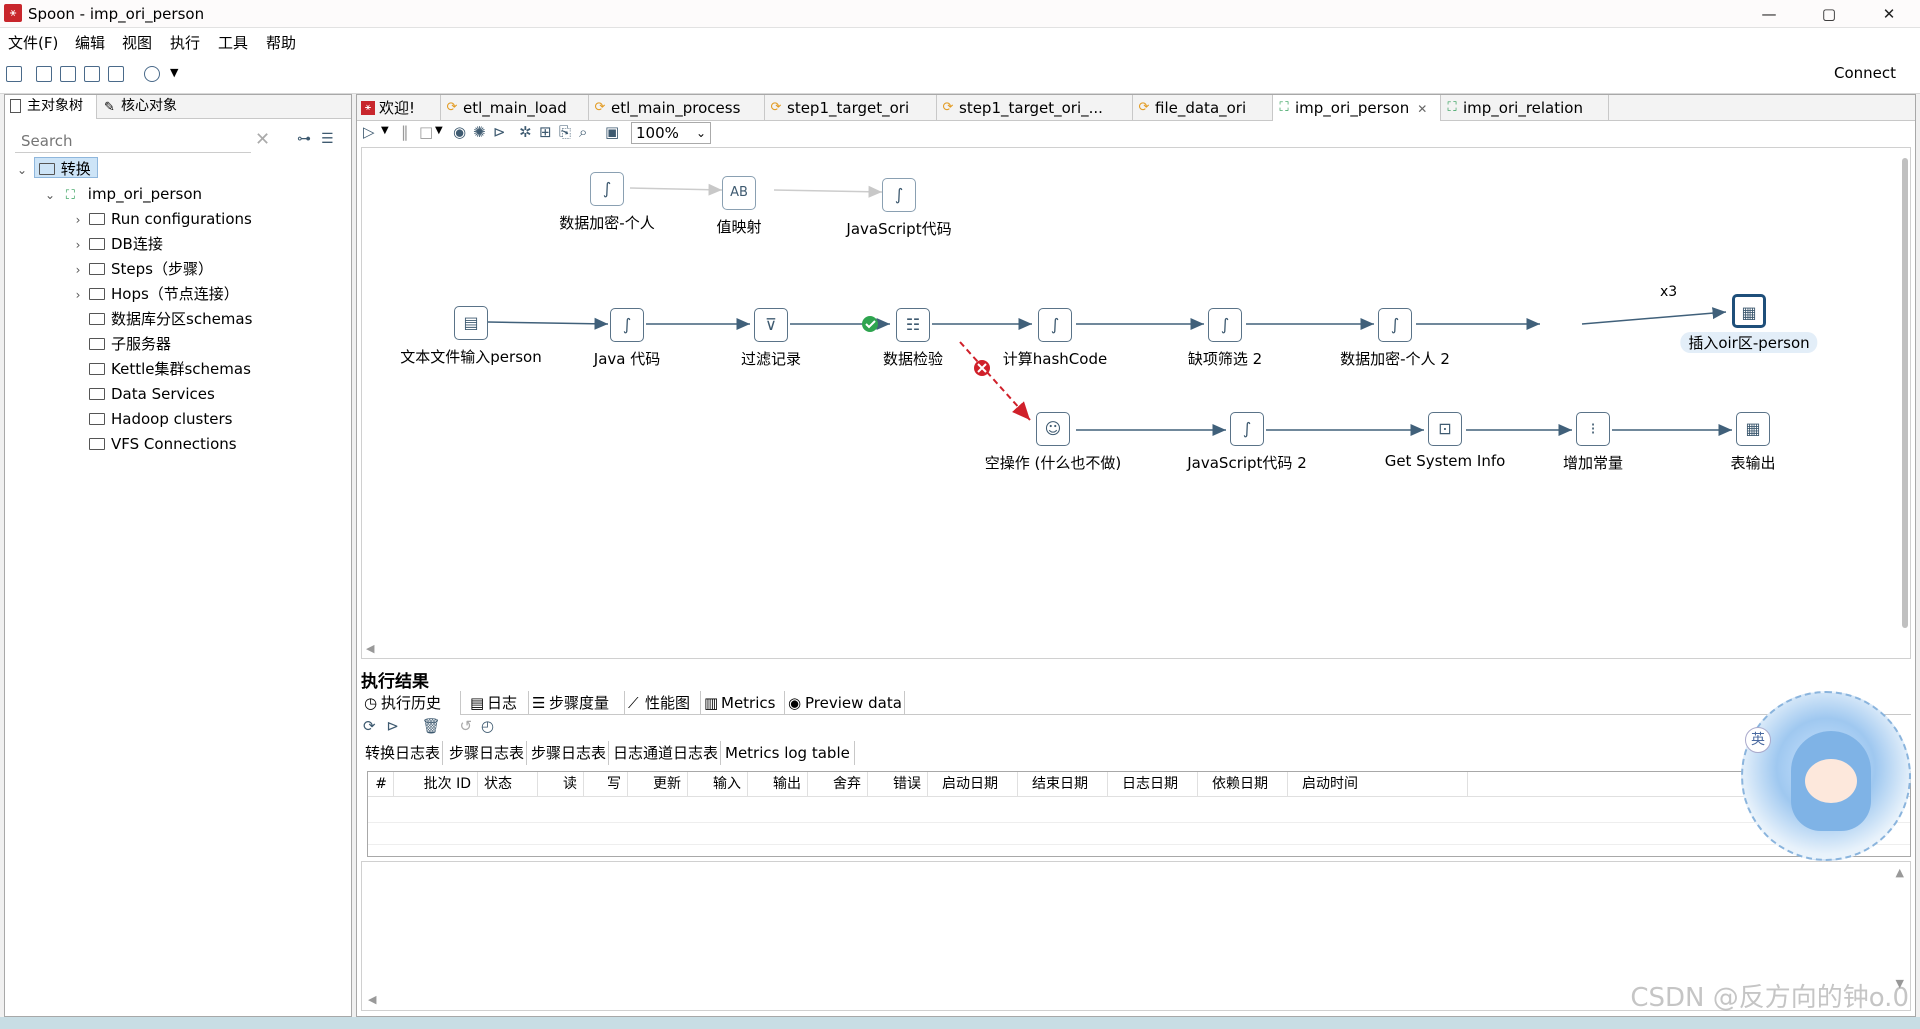 The image size is (1920, 1029). I want to click on step-s1: ∫, so click(607, 189).